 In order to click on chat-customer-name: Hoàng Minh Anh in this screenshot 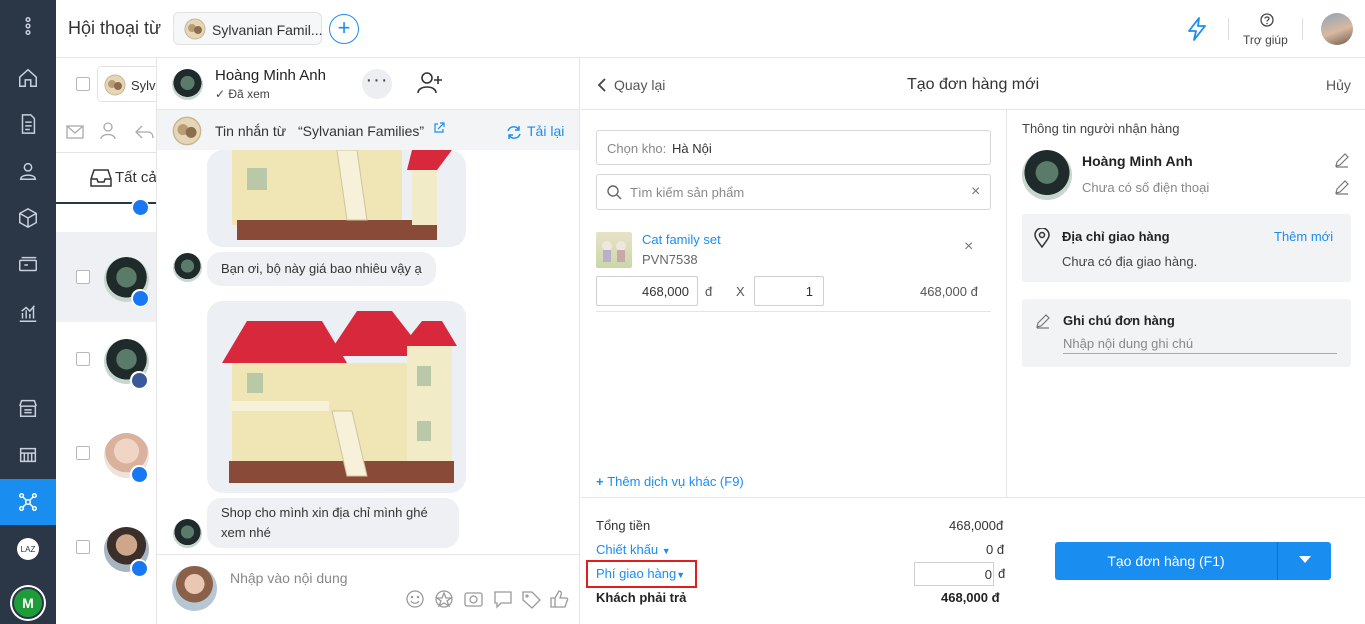, I will do `click(270, 75)`.